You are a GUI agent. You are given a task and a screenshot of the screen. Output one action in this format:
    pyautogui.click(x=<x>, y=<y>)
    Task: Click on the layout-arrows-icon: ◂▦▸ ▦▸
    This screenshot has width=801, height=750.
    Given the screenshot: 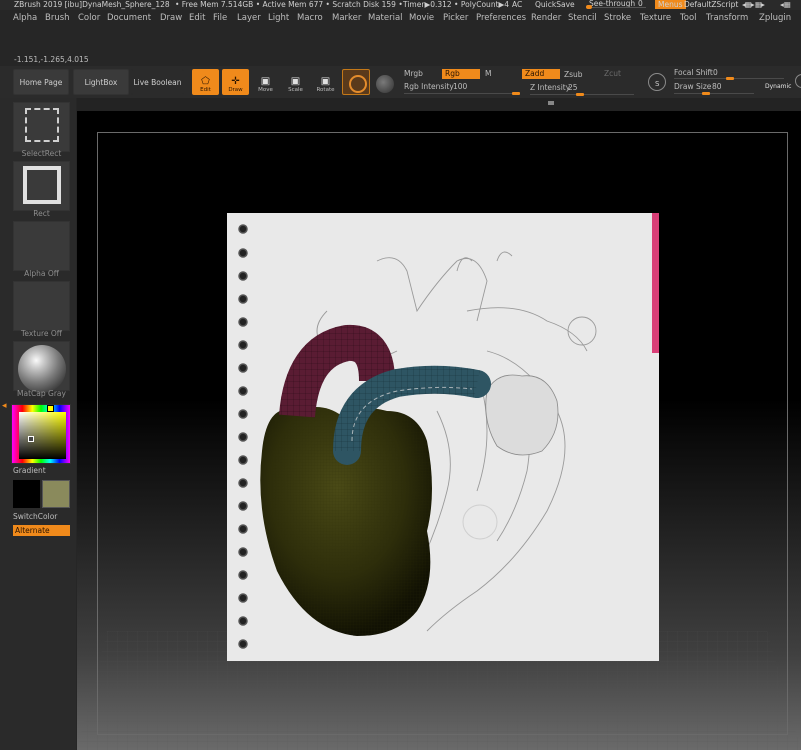 What is the action you would take?
    pyautogui.click(x=753, y=4)
    